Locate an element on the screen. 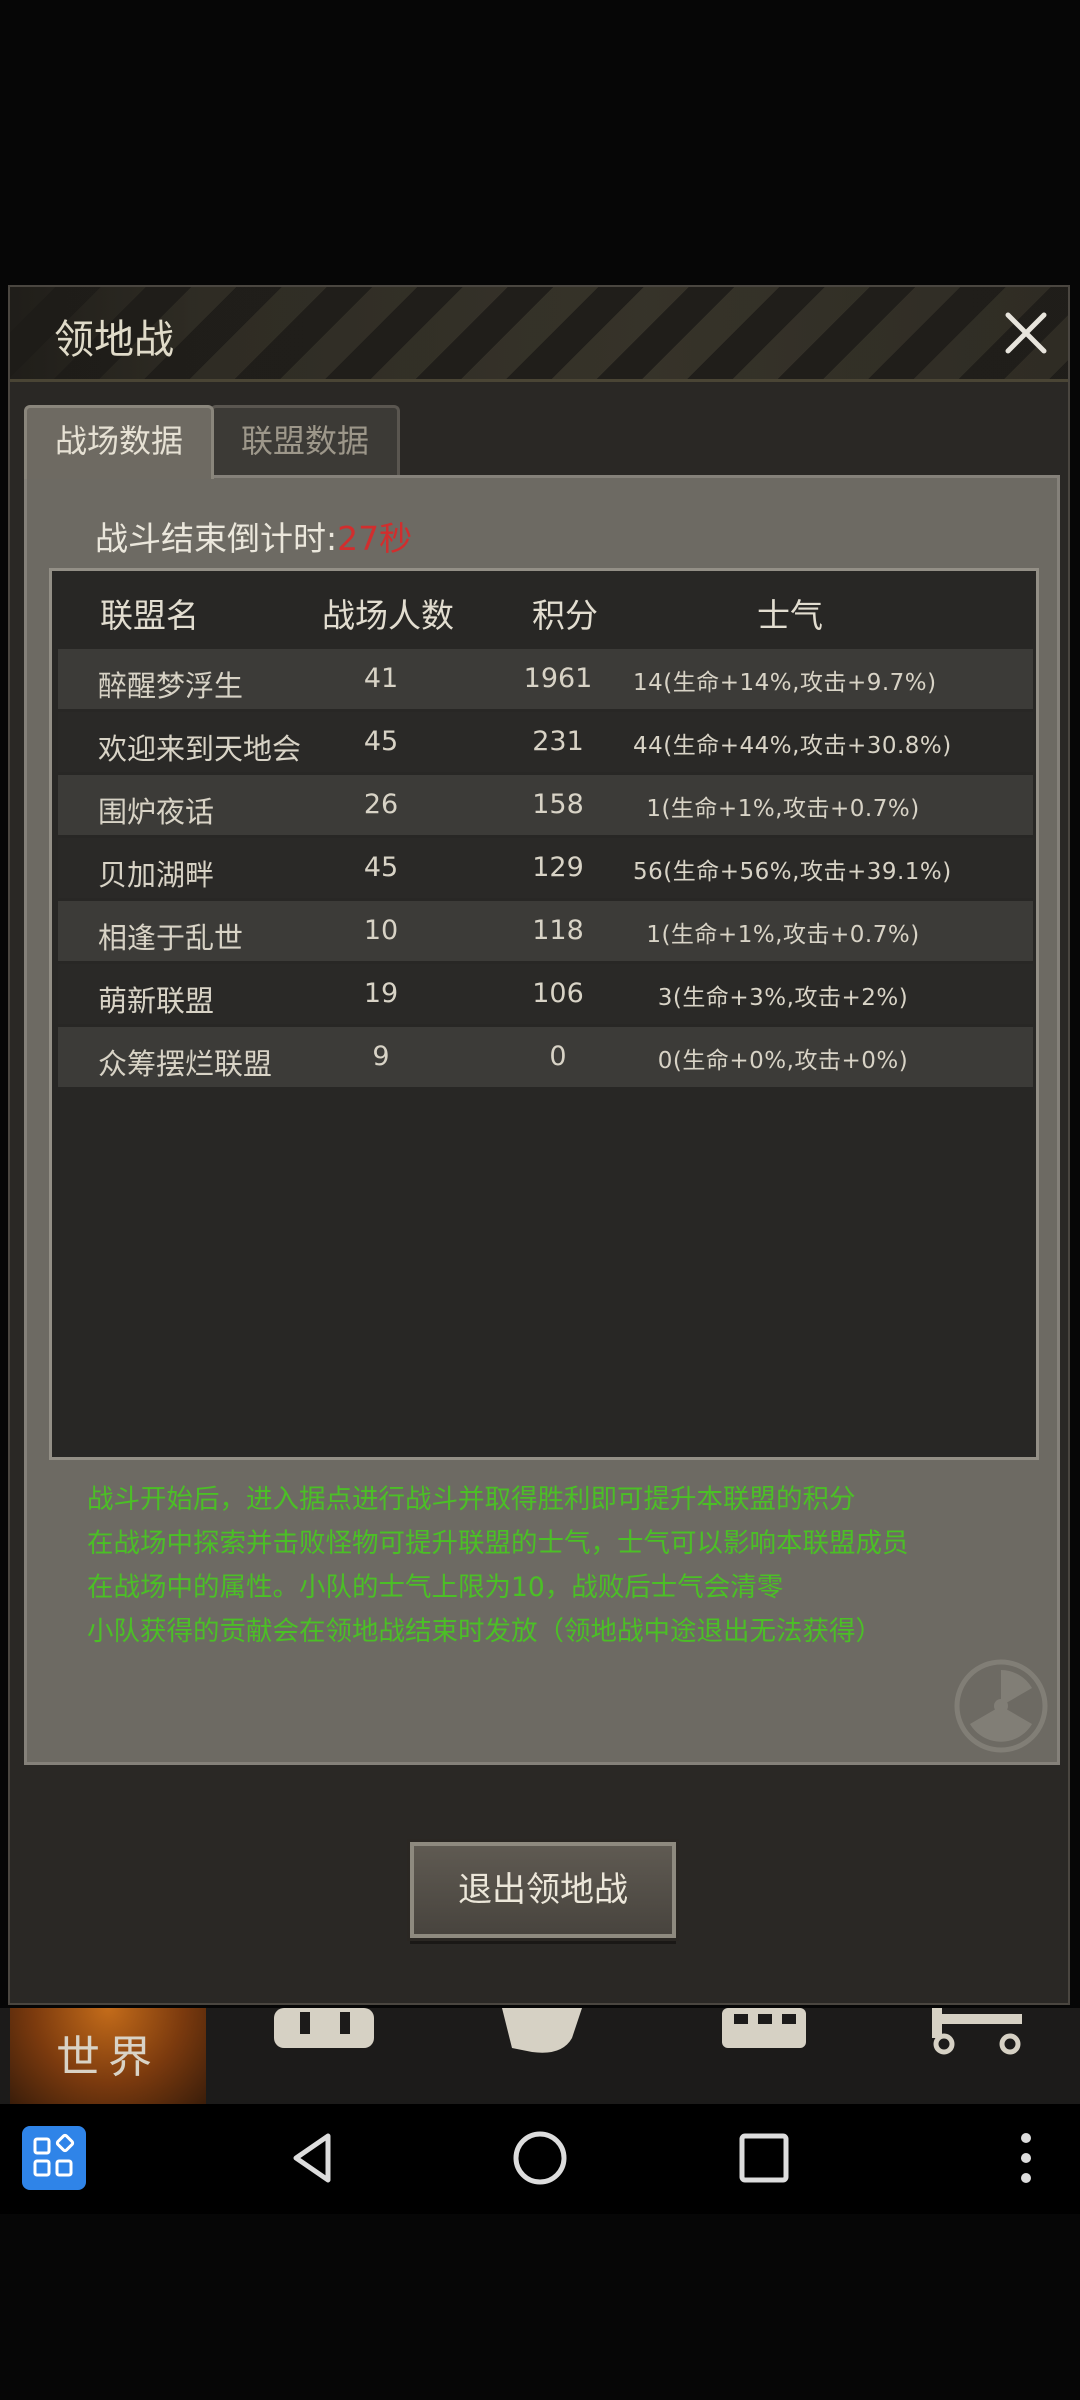 This screenshot has height=2400, width=1080. battlefield-count: 9 is located at coordinates (381, 1056).